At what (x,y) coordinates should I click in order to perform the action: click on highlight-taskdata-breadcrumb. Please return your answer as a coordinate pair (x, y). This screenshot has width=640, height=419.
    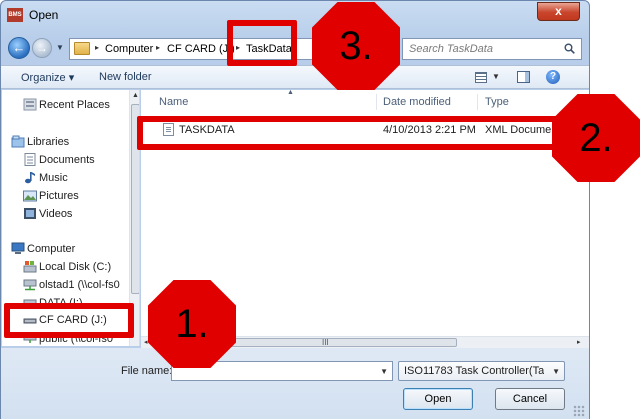
    Looking at the image, I should click on (262, 43).